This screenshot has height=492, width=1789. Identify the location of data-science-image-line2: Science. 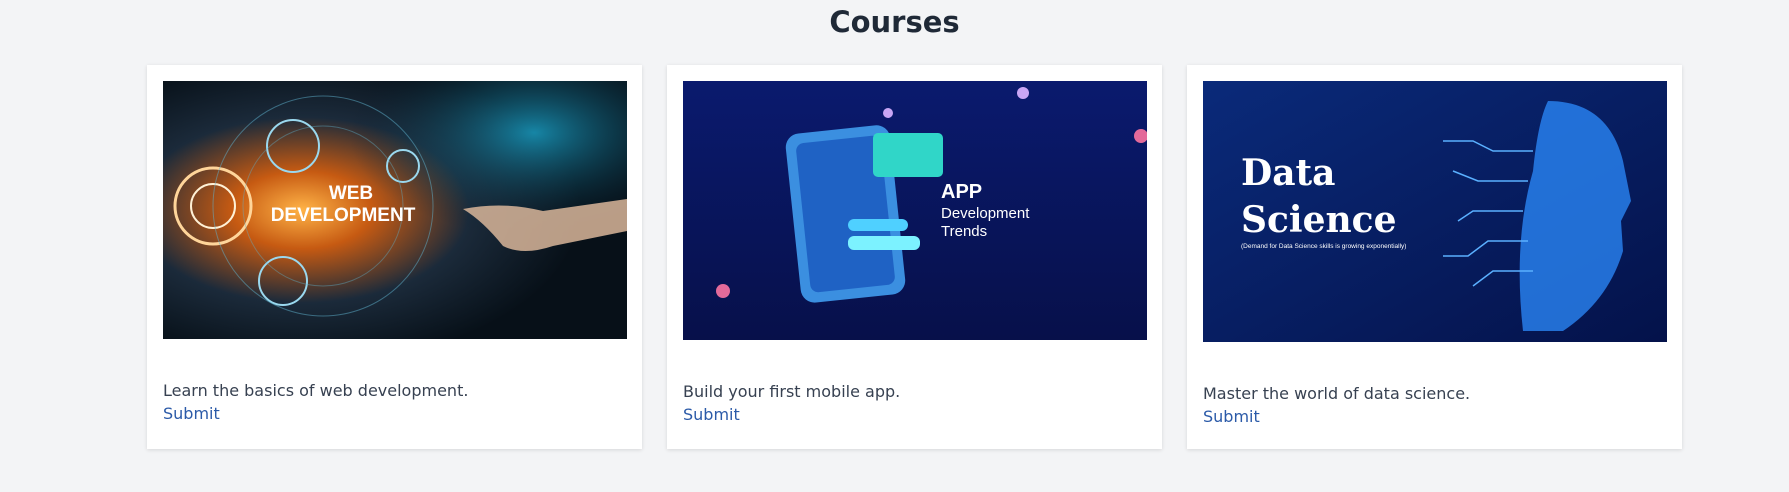
(1319, 220).